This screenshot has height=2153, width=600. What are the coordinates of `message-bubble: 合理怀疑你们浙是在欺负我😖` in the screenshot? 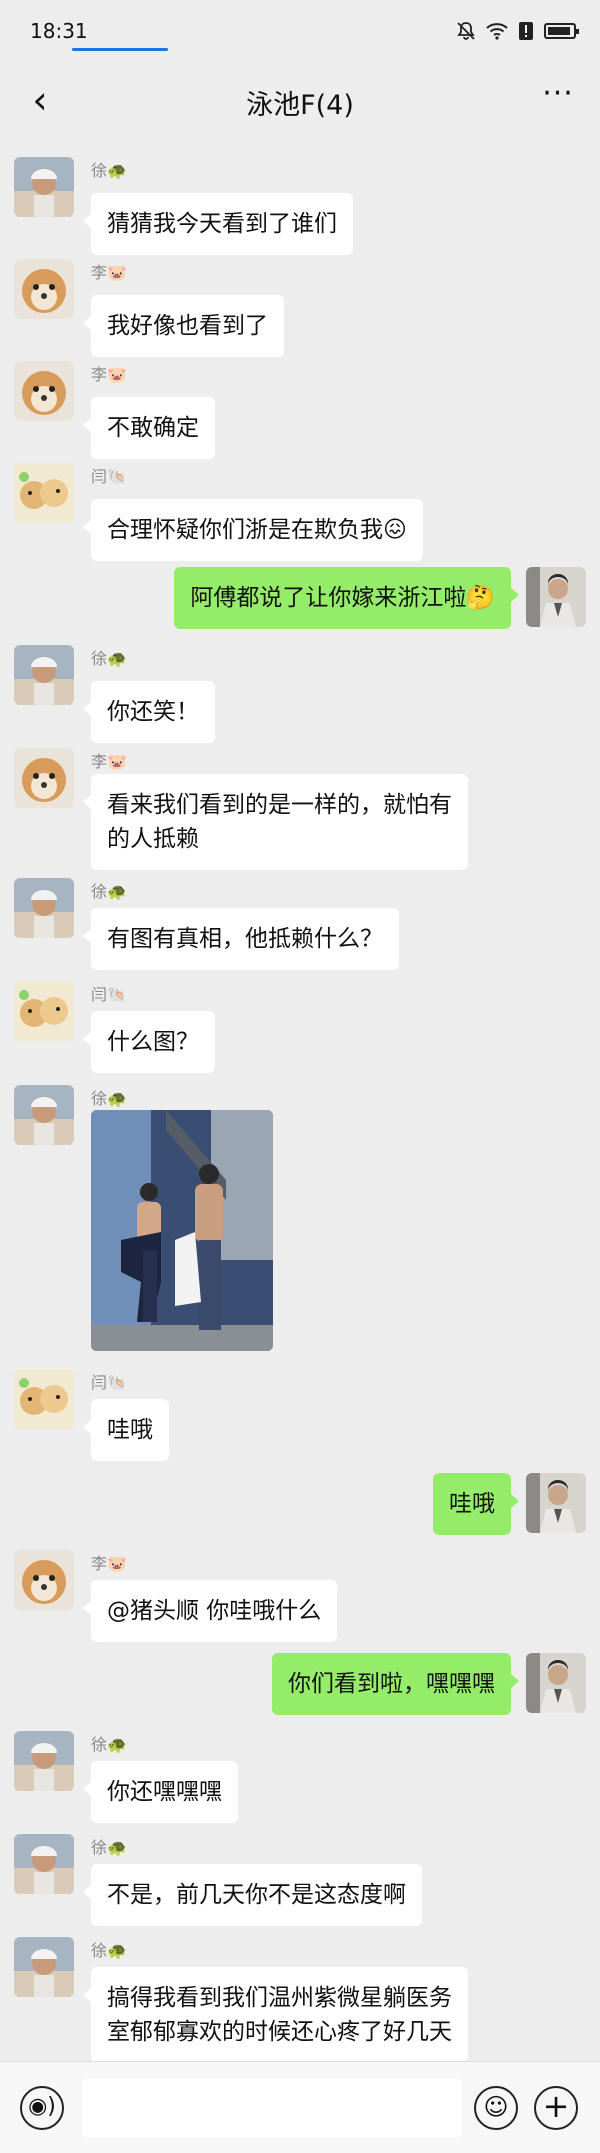 It's located at (253, 530).